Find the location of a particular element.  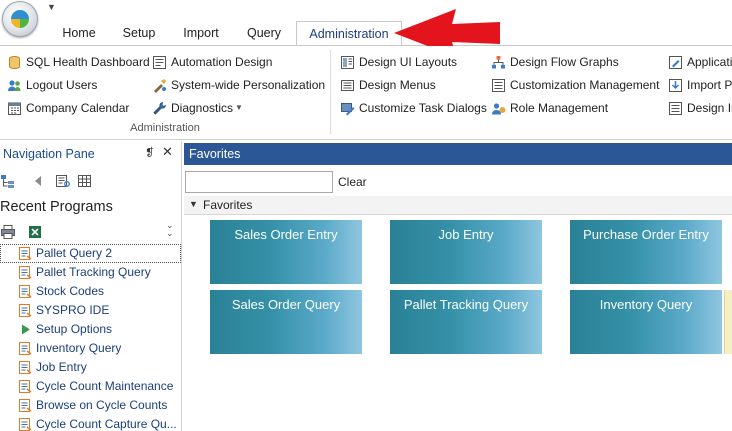

system-wide-personalization-button: System-wide Personalization is located at coordinates (238, 85).